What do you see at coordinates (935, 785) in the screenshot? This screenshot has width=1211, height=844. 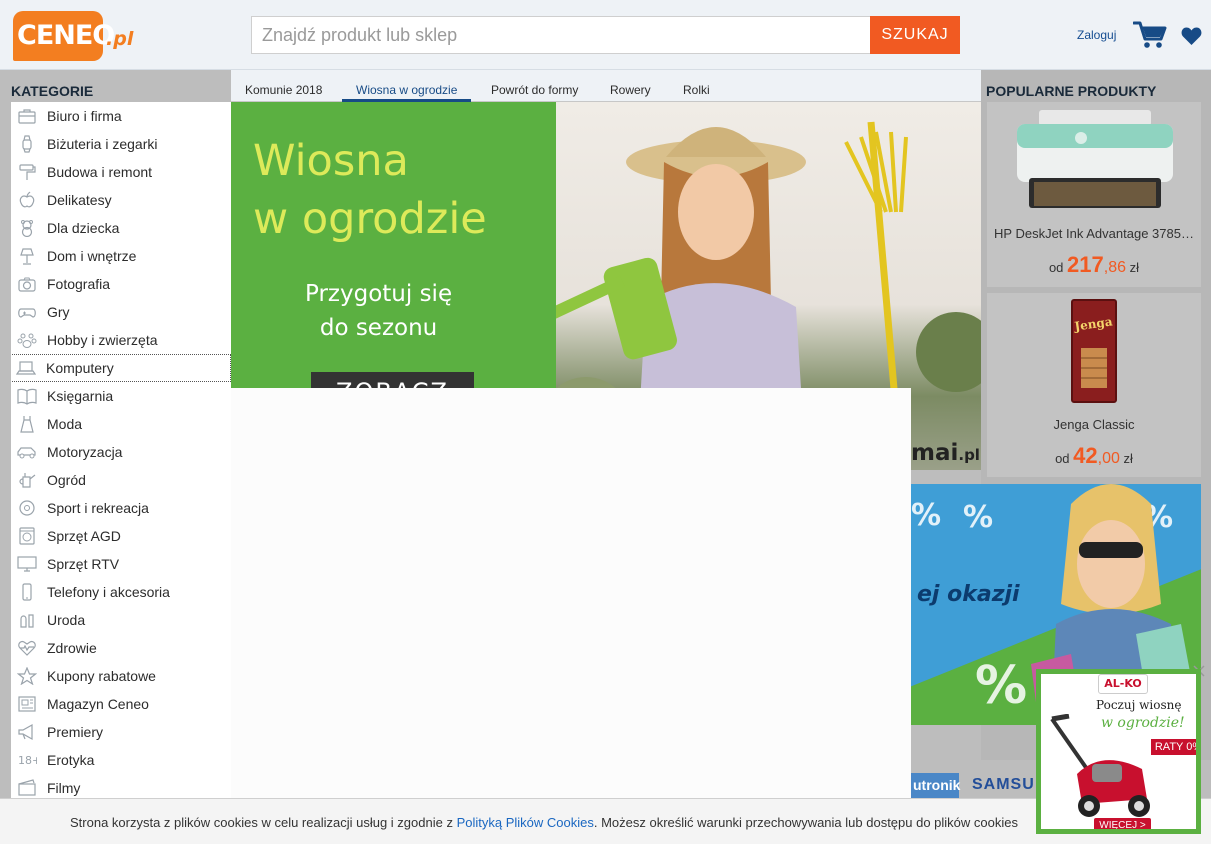 I see `brand-logo: utronik` at bounding box center [935, 785].